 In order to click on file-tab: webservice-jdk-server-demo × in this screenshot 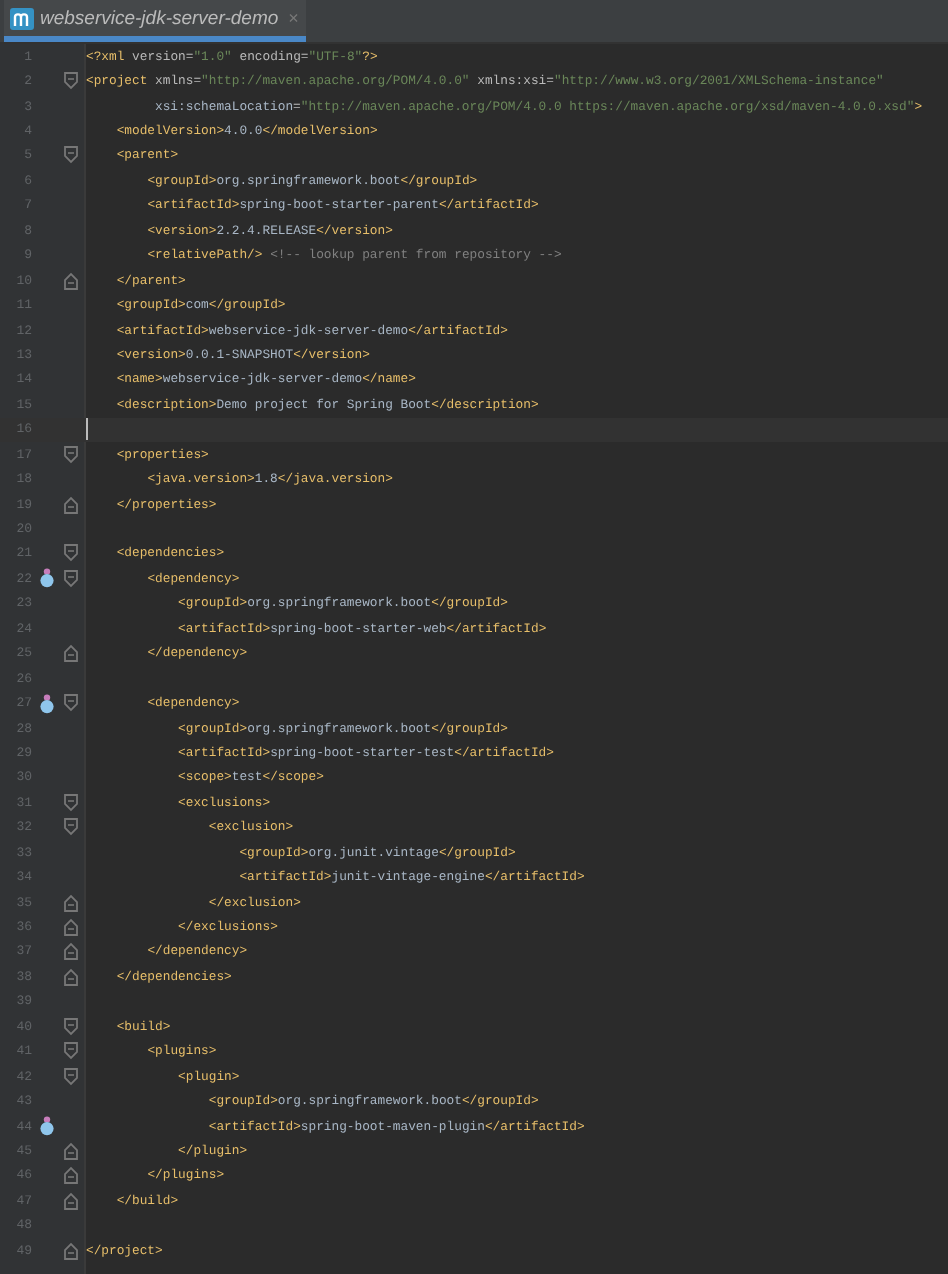, I will do `click(155, 21)`.